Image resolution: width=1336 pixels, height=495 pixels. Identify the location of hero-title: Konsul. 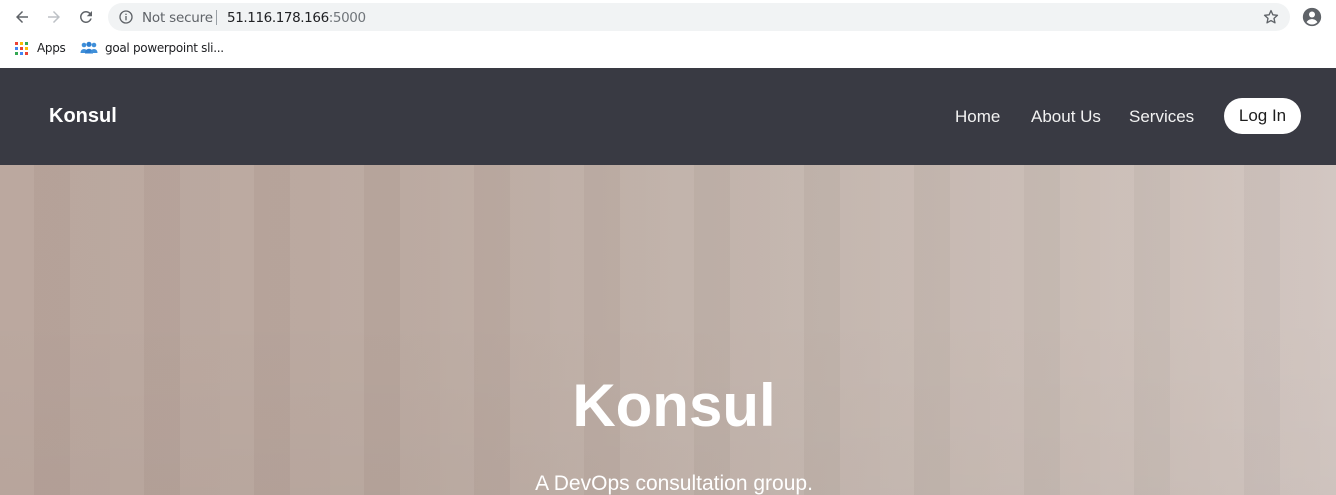
(674, 405).